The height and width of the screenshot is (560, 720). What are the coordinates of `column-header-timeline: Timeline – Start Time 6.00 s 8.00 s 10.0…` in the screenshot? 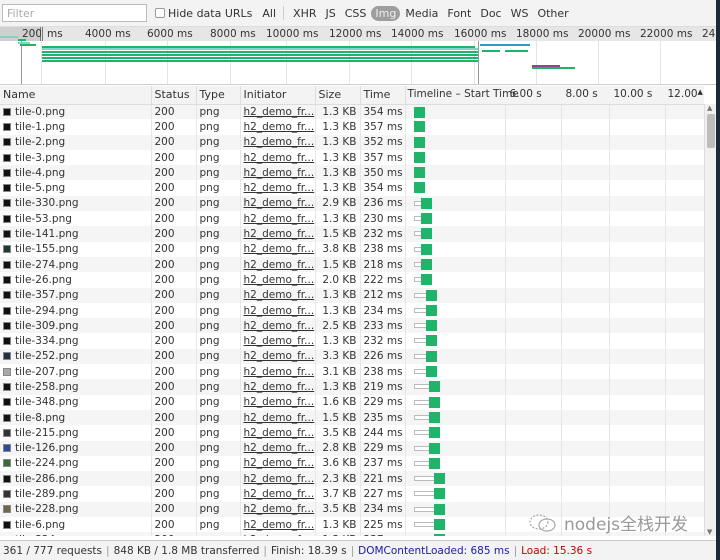 It's located at (554, 95).